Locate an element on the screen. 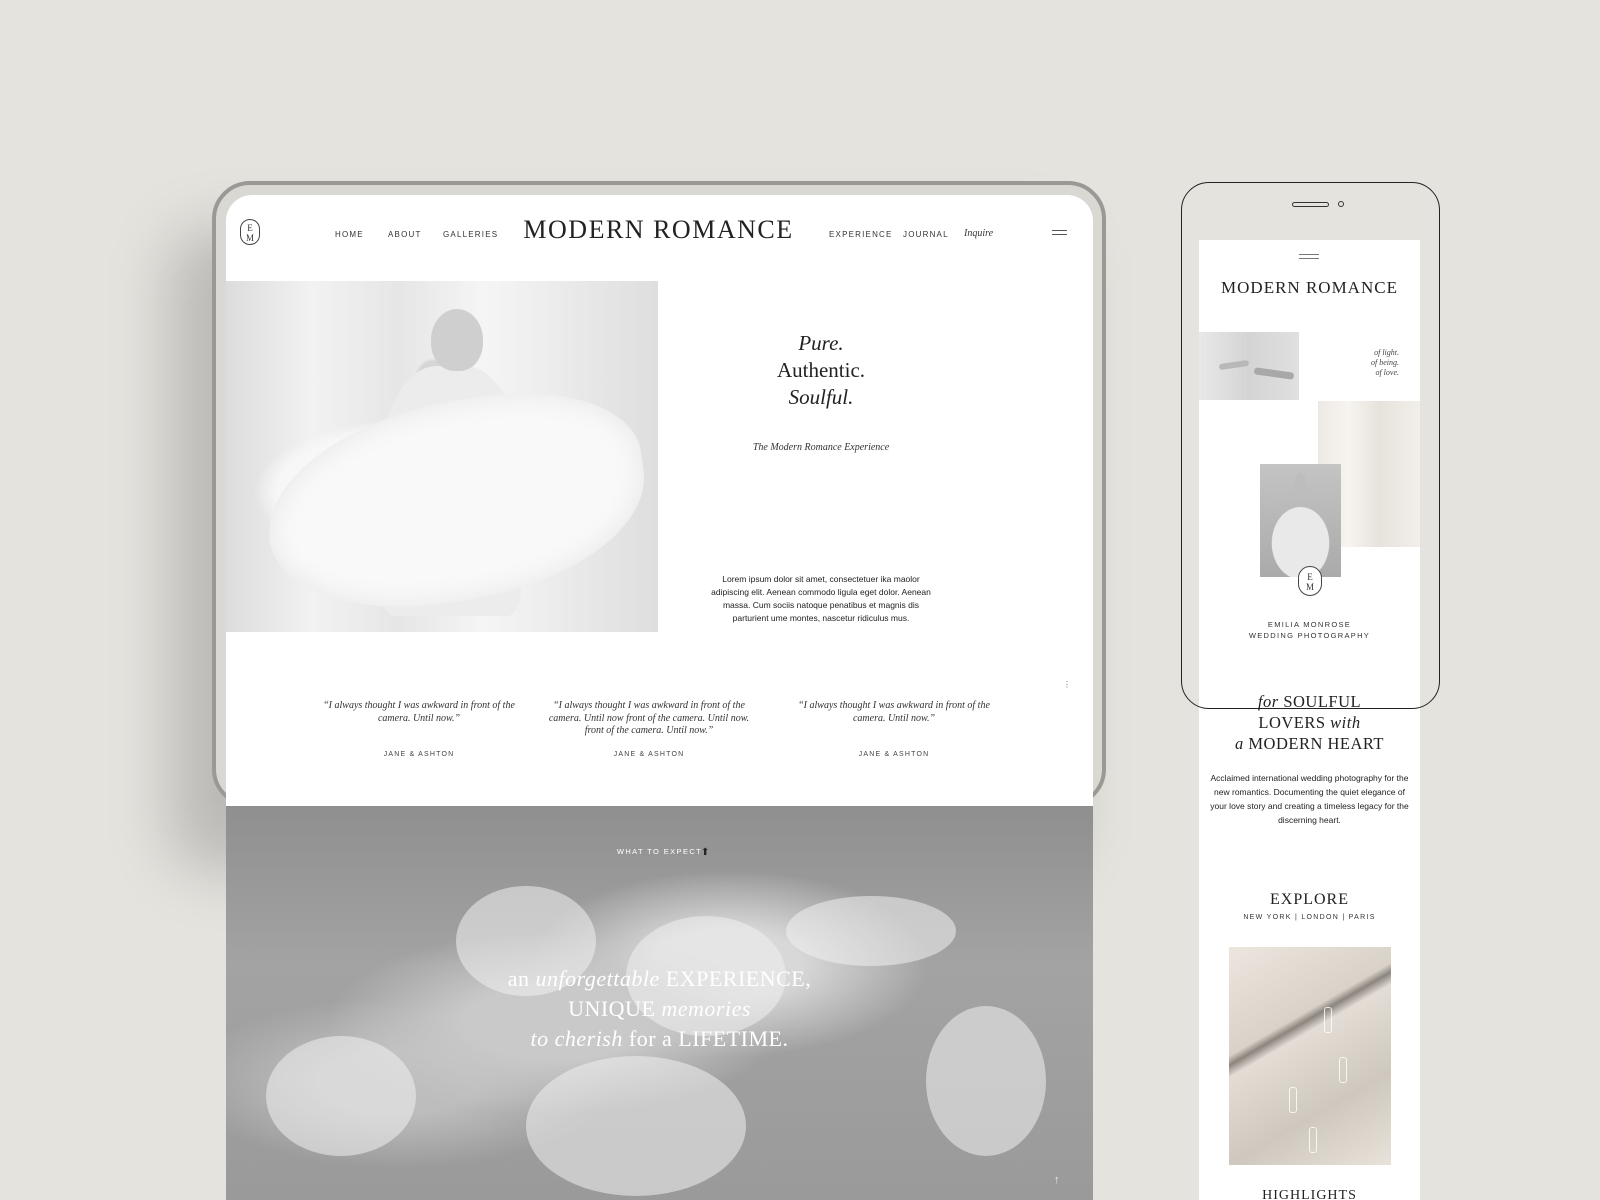 The width and height of the screenshot is (1600, 1200). expect-line-3: to cherish for a LIFETIME. is located at coordinates (659, 1039).